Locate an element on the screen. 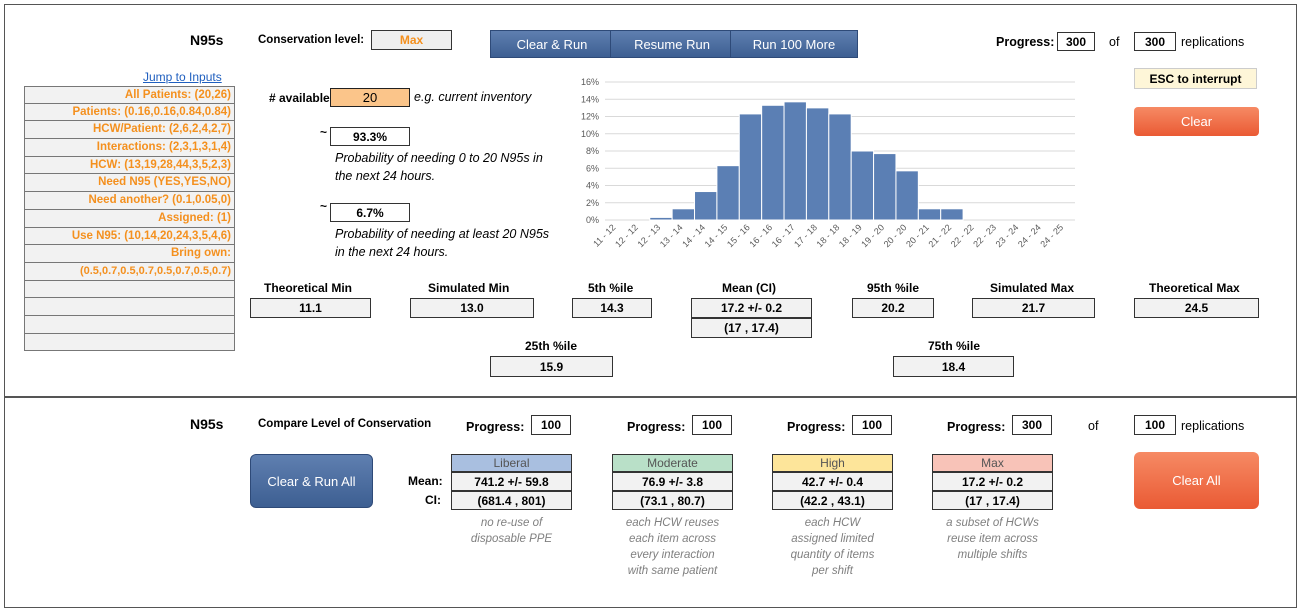 The image size is (1301, 610). level-liberal-description: no re-use of disposable PPE is located at coordinates (511, 531).